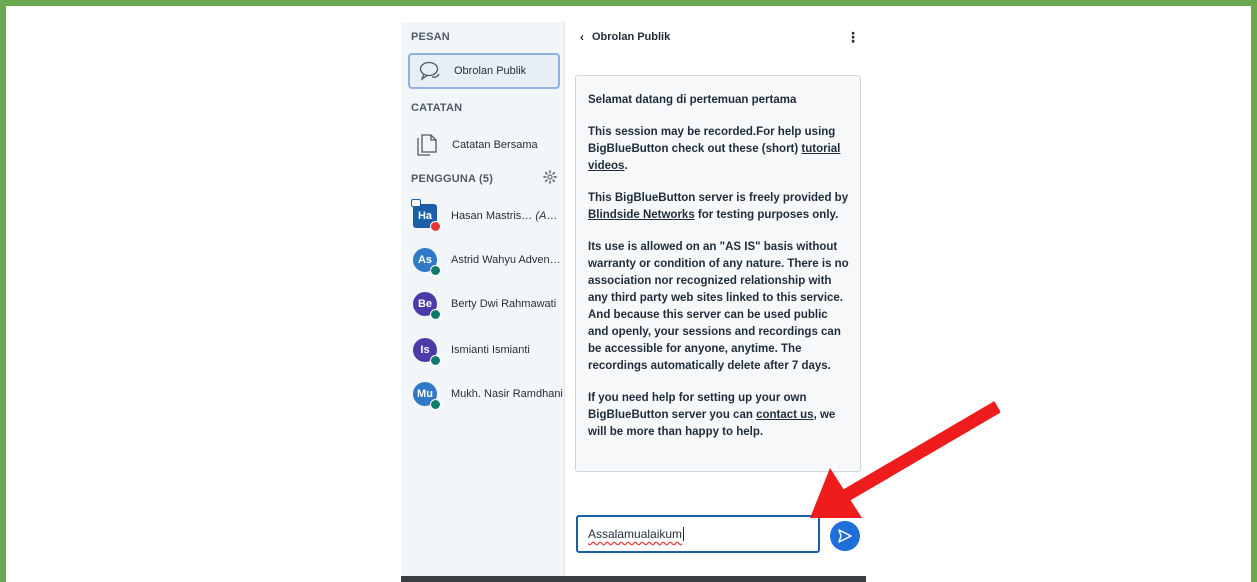 The width and height of the screenshot is (1257, 582). Describe the element at coordinates (905, 459) in the screenshot. I see `annotation-arrow-icon` at that location.